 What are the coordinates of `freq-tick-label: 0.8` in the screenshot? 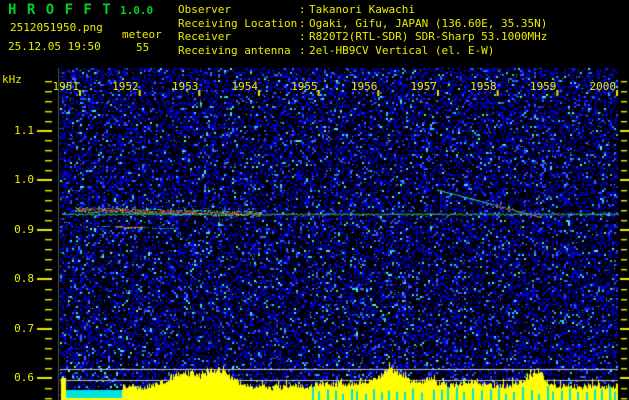 It's located at (24, 278).